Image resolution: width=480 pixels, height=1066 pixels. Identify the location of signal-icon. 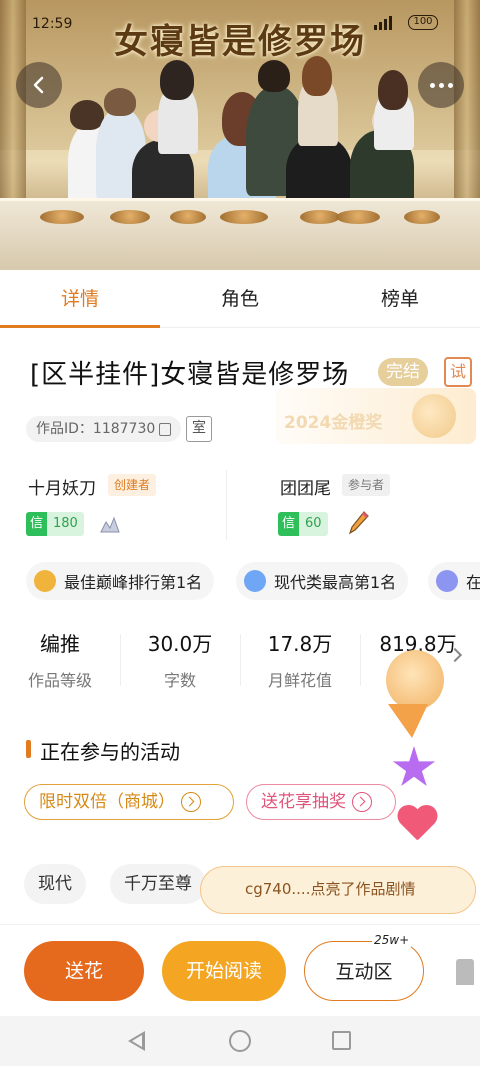
(383, 23).